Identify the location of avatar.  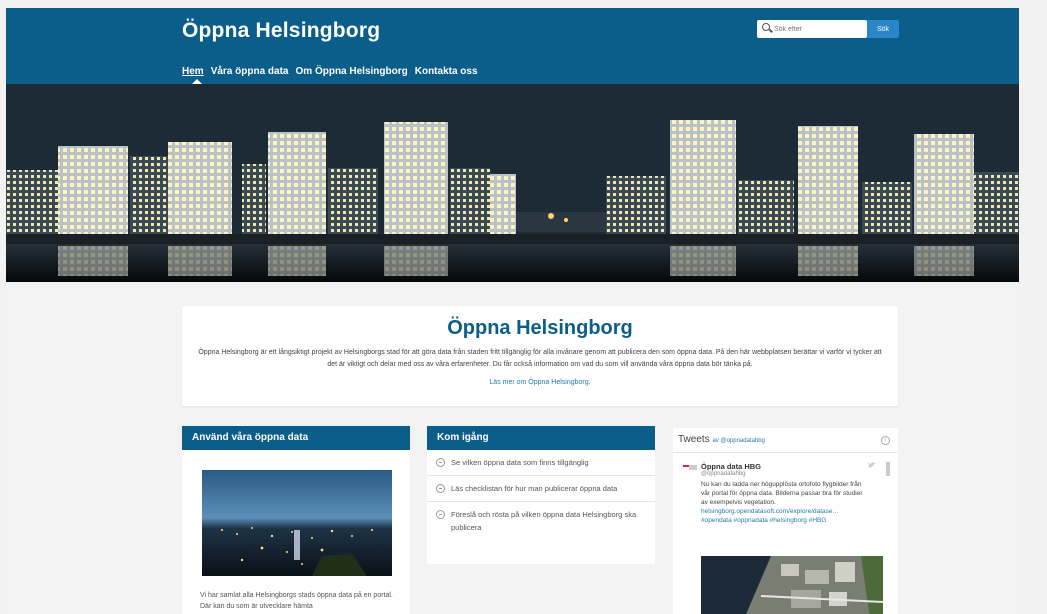
(690, 467).